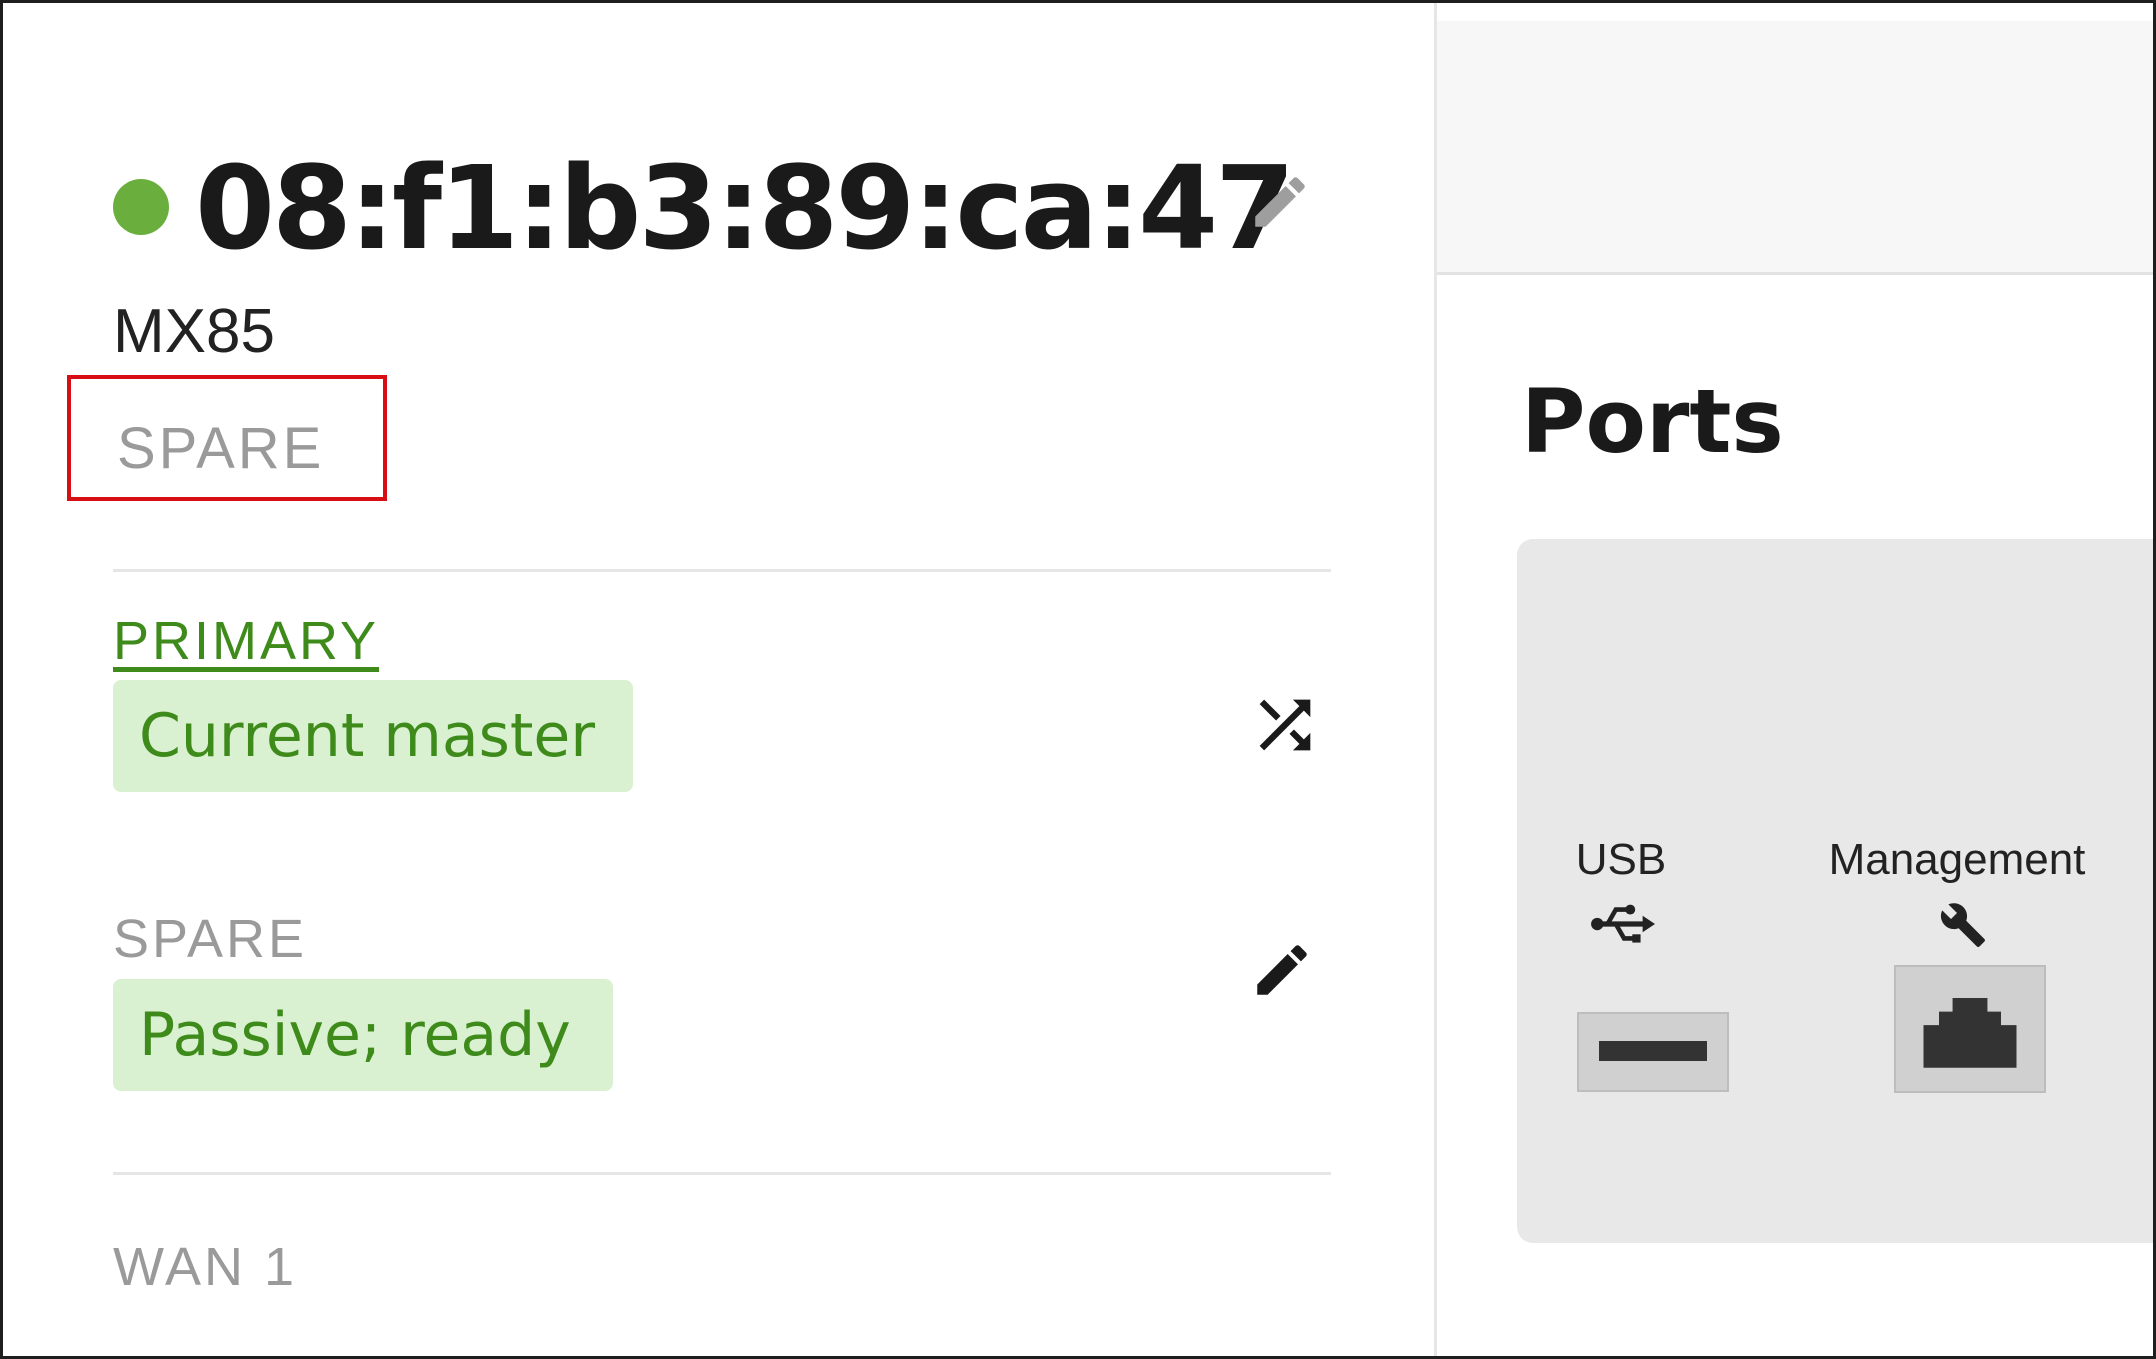  Describe the element at coordinates (1623, 923) in the screenshot. I see `usb-icon` at that location.